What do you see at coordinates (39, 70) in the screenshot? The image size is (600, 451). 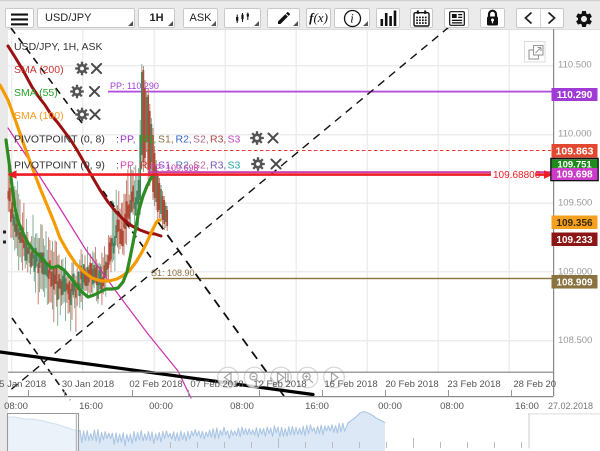 I see `svg-text: SMA (200)` at bounding box center [39, 70].